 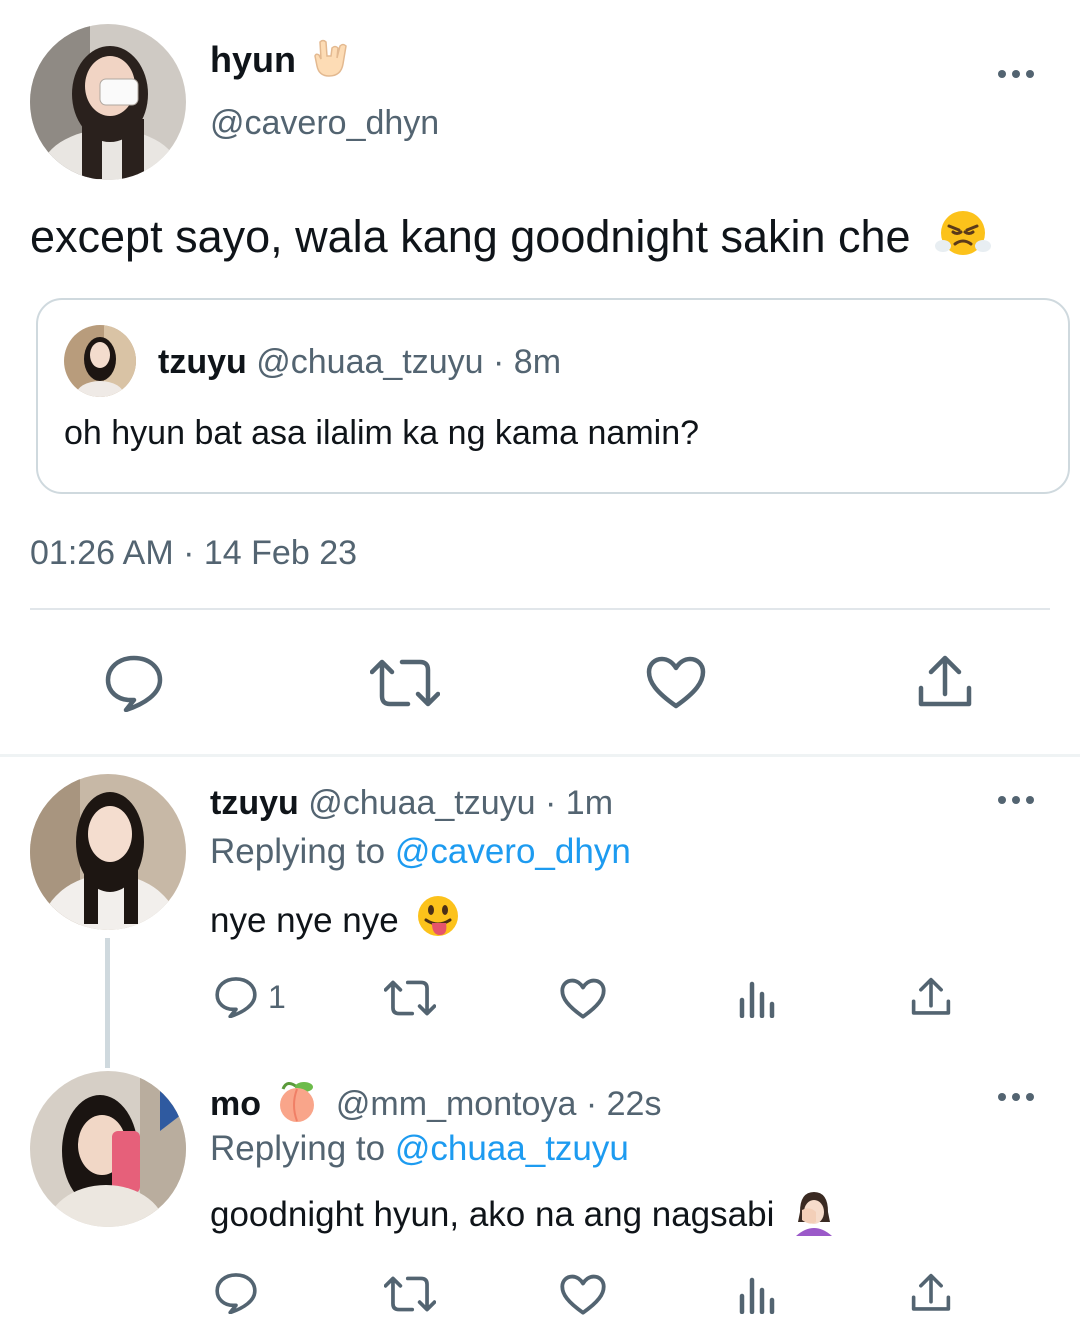 I want to click on replying-to-link: @cavero_dhyn, so click(x=513, y=851).